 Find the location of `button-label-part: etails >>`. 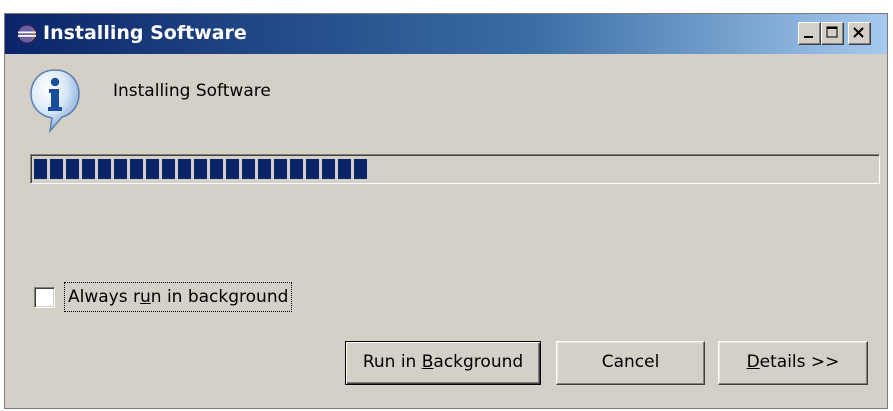

button-label-part: etails >> is located at coordinates (799, 362).